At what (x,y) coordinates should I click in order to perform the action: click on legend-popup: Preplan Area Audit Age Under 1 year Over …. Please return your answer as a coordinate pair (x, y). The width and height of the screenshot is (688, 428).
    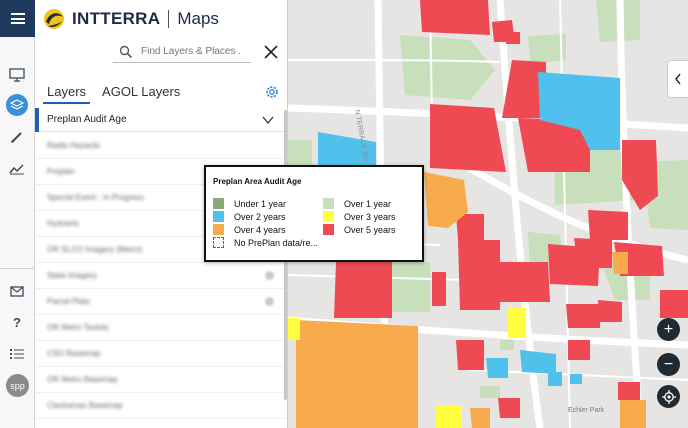
    Looking at the image, I should click on (314, 213).